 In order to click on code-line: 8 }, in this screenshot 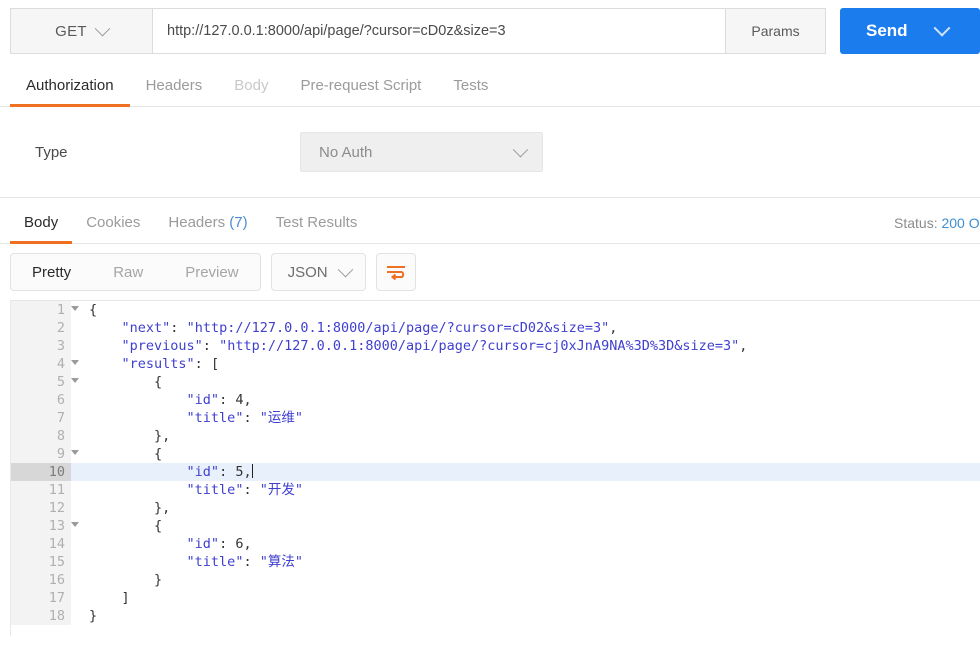, I will do `click(495, 436)`.